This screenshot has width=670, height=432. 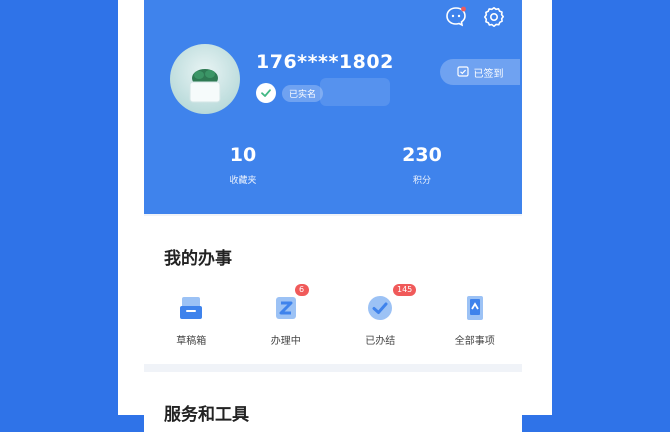 I want to click on check-icon, so click(x=266, y=93).